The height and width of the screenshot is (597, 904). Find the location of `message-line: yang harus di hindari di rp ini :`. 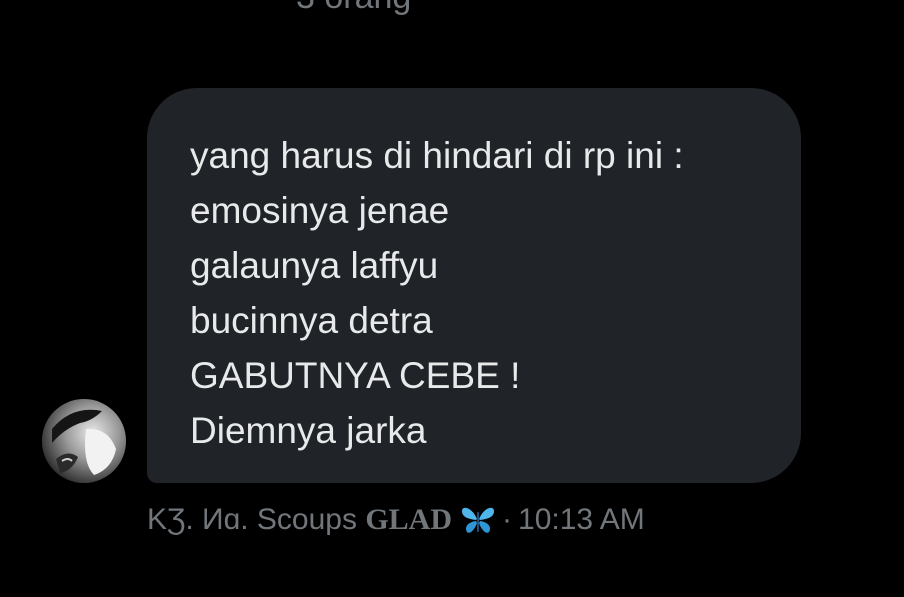

message-line: yang harus di hindari di rp ini : is located at coordinates (437, 155).